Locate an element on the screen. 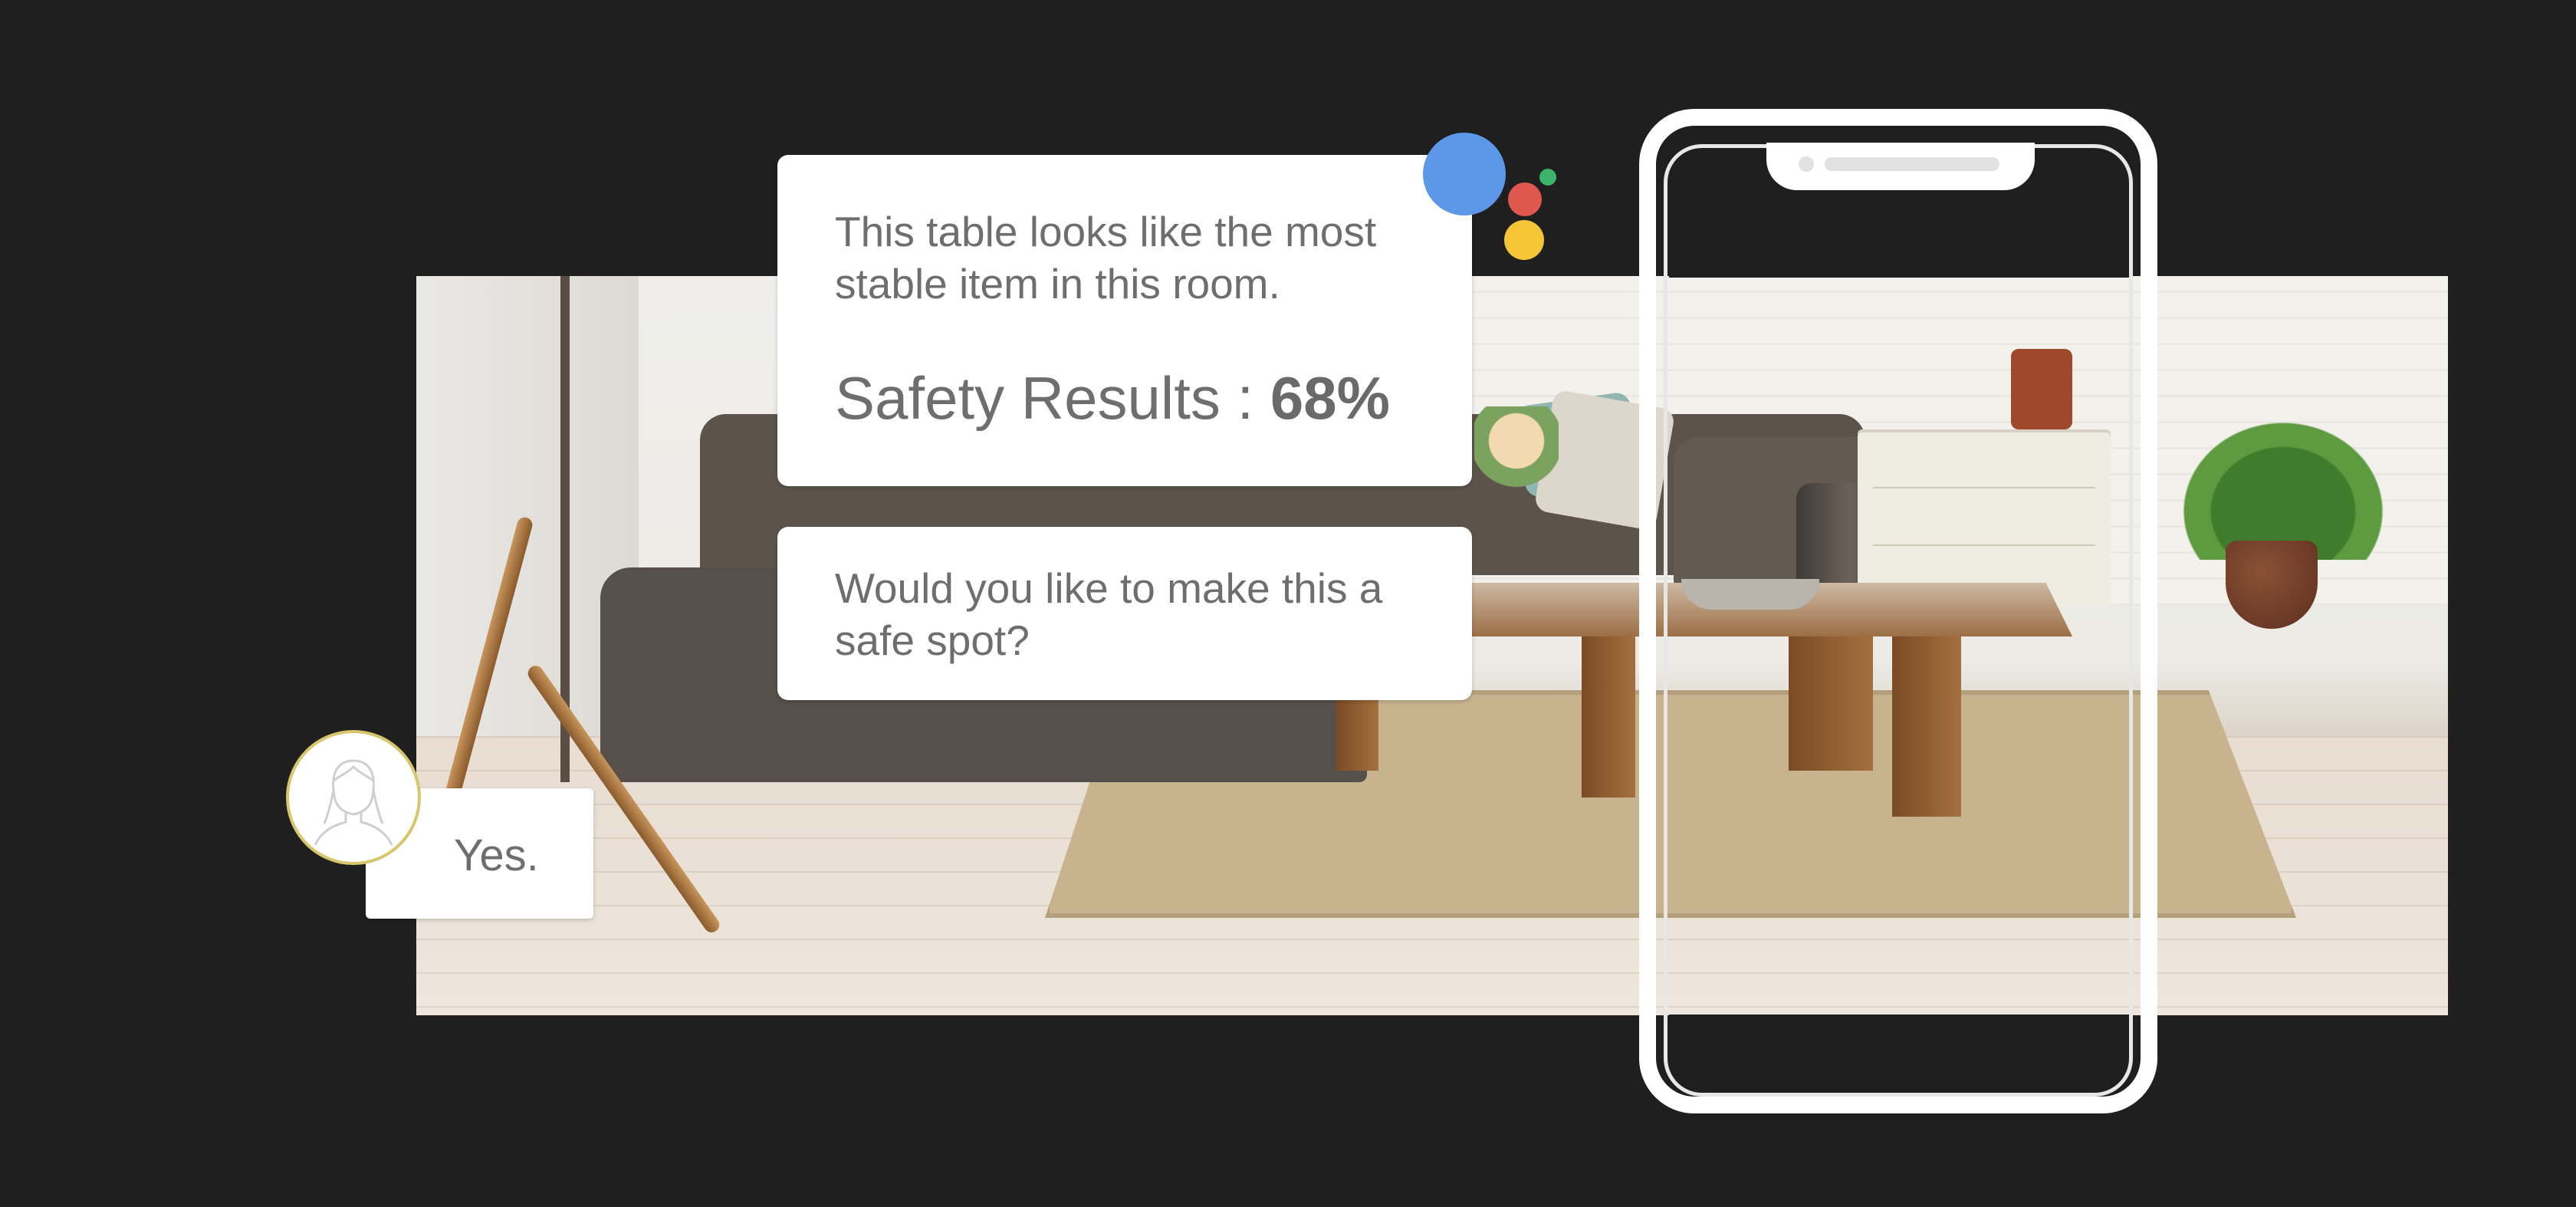  speaker-icon is located at coordinates (1912, 164).